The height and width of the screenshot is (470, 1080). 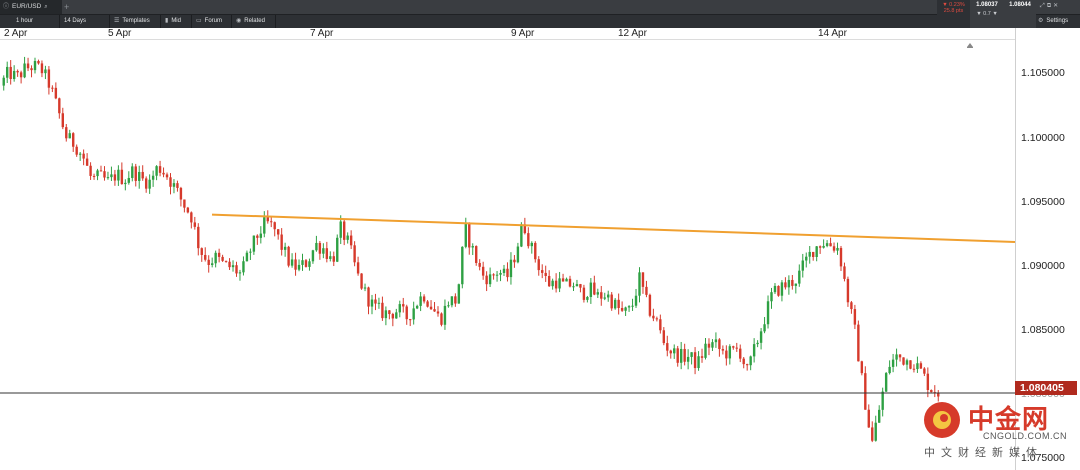 What do you see at coordinates (6, 7) in the screenshot?
I see `instrument-info-icon: ⓘ` at bounding box center [6, 7].